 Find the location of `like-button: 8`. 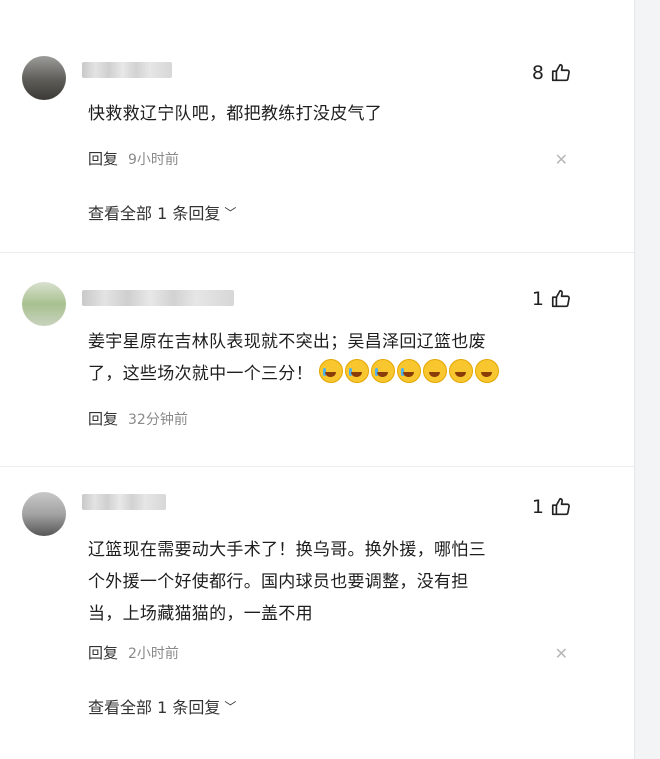

like-button: 8 is located at coordinates (552, 73).